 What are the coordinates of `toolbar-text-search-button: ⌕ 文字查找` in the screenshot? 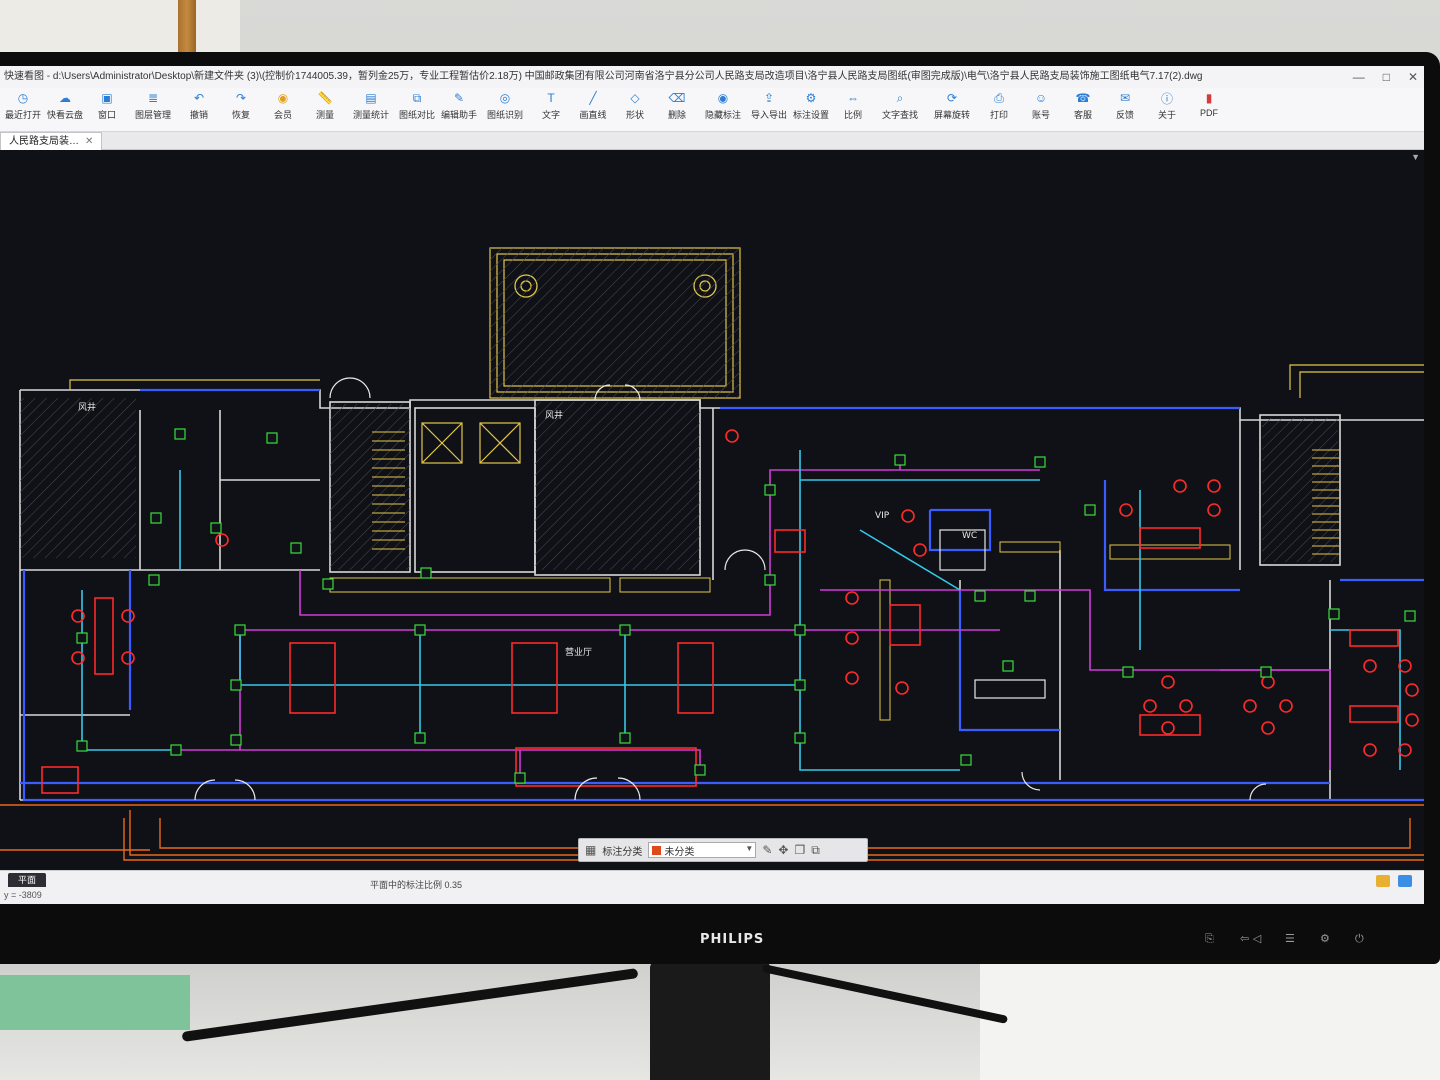 It's located at (900, 104).